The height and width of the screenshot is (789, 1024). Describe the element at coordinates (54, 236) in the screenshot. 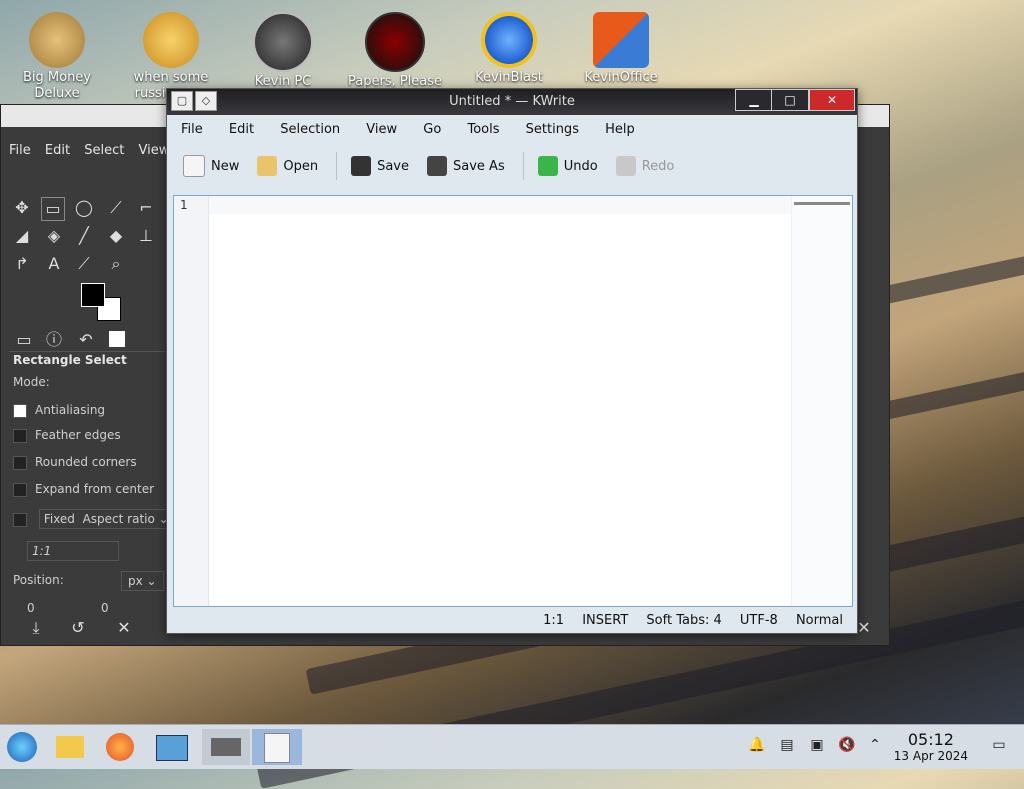

I see `bucket-fill-tool-icon: ◈` at that location.